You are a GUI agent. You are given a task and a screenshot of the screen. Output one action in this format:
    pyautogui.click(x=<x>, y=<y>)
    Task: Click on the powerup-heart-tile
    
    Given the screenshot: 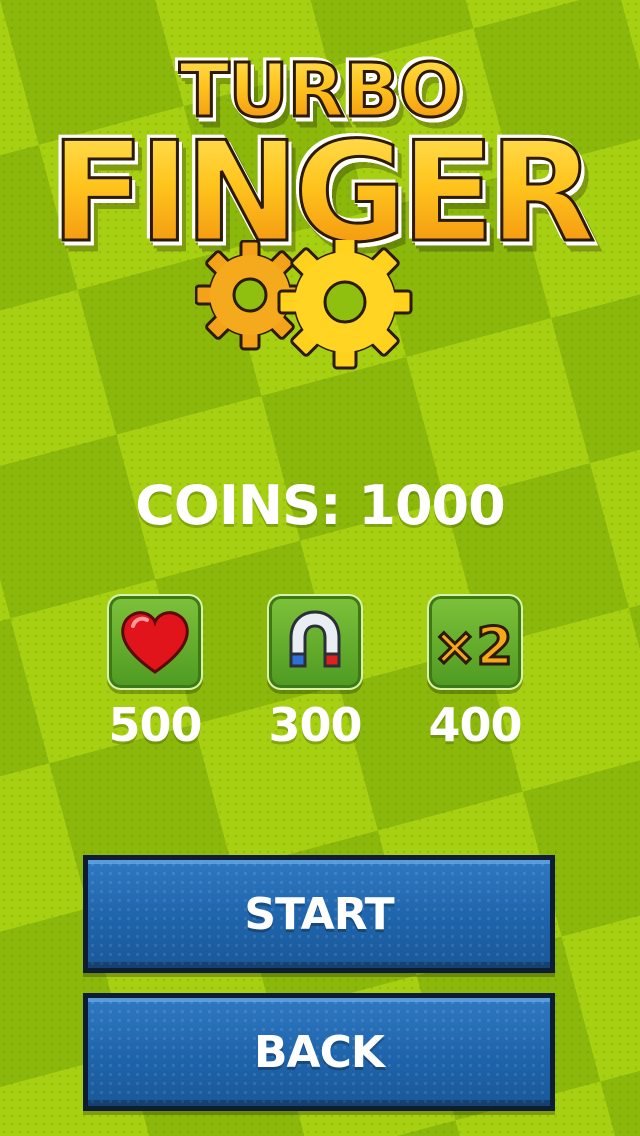 What is the action you would take?
    pyautogui.click(x=155, y=642)
    